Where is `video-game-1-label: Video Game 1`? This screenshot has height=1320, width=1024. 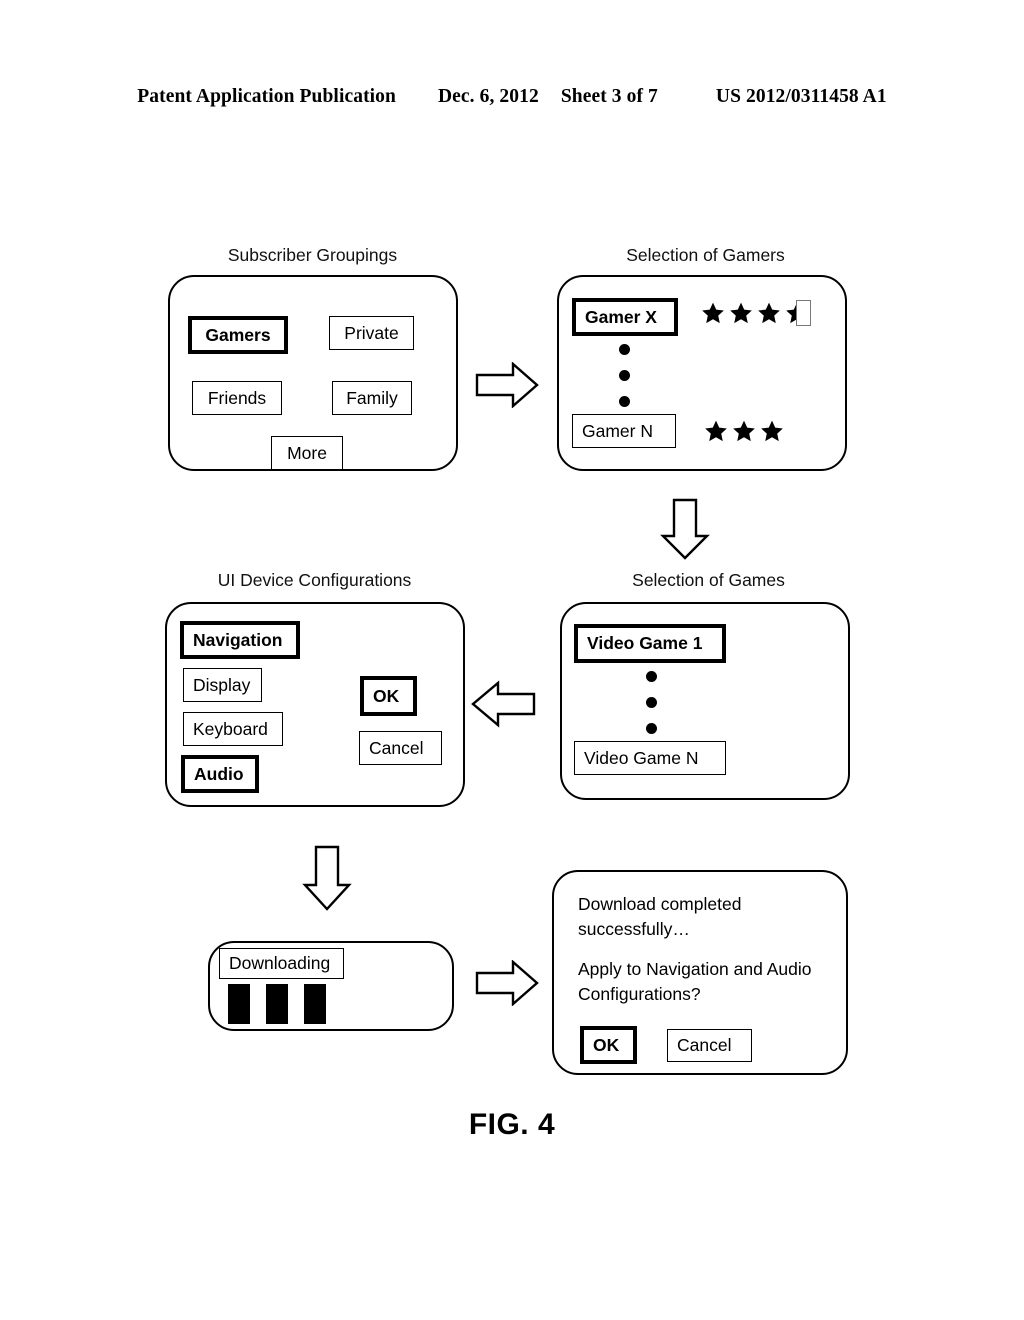 video-game-1-label: Video Game 1 is located at coordinates (645, 643).